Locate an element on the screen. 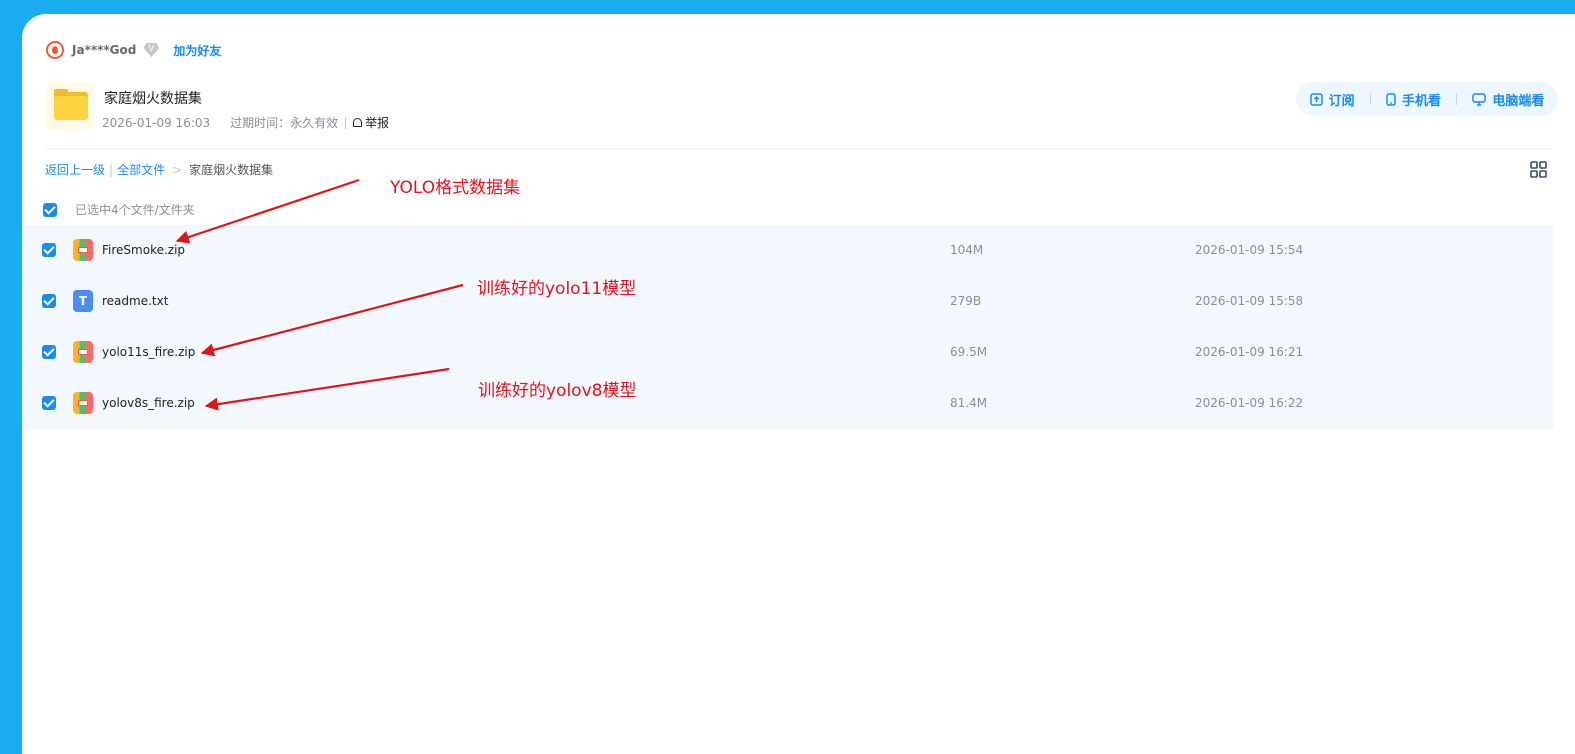 Image resolution: width=1575 pixels, height=754 pixels. grid-view-icon is located at coordinates (1538, 169).